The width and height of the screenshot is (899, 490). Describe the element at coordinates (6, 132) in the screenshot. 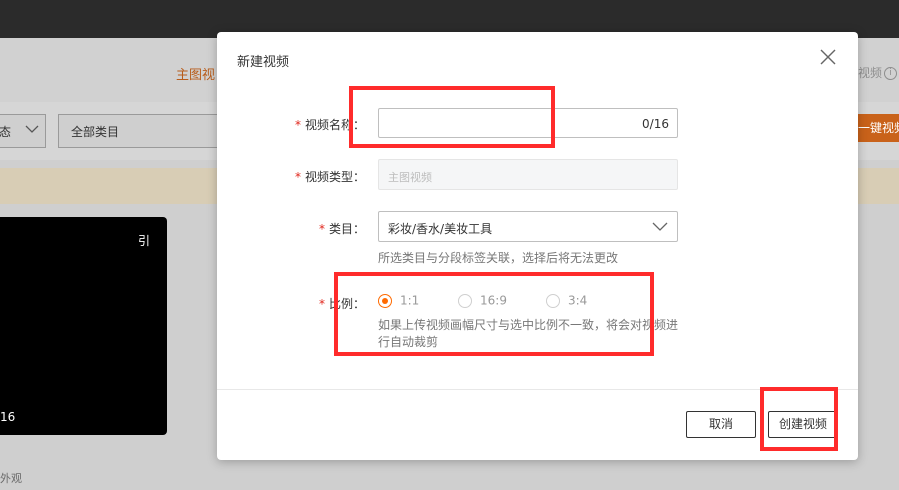

I see `status-filter-label: 态` at that location.